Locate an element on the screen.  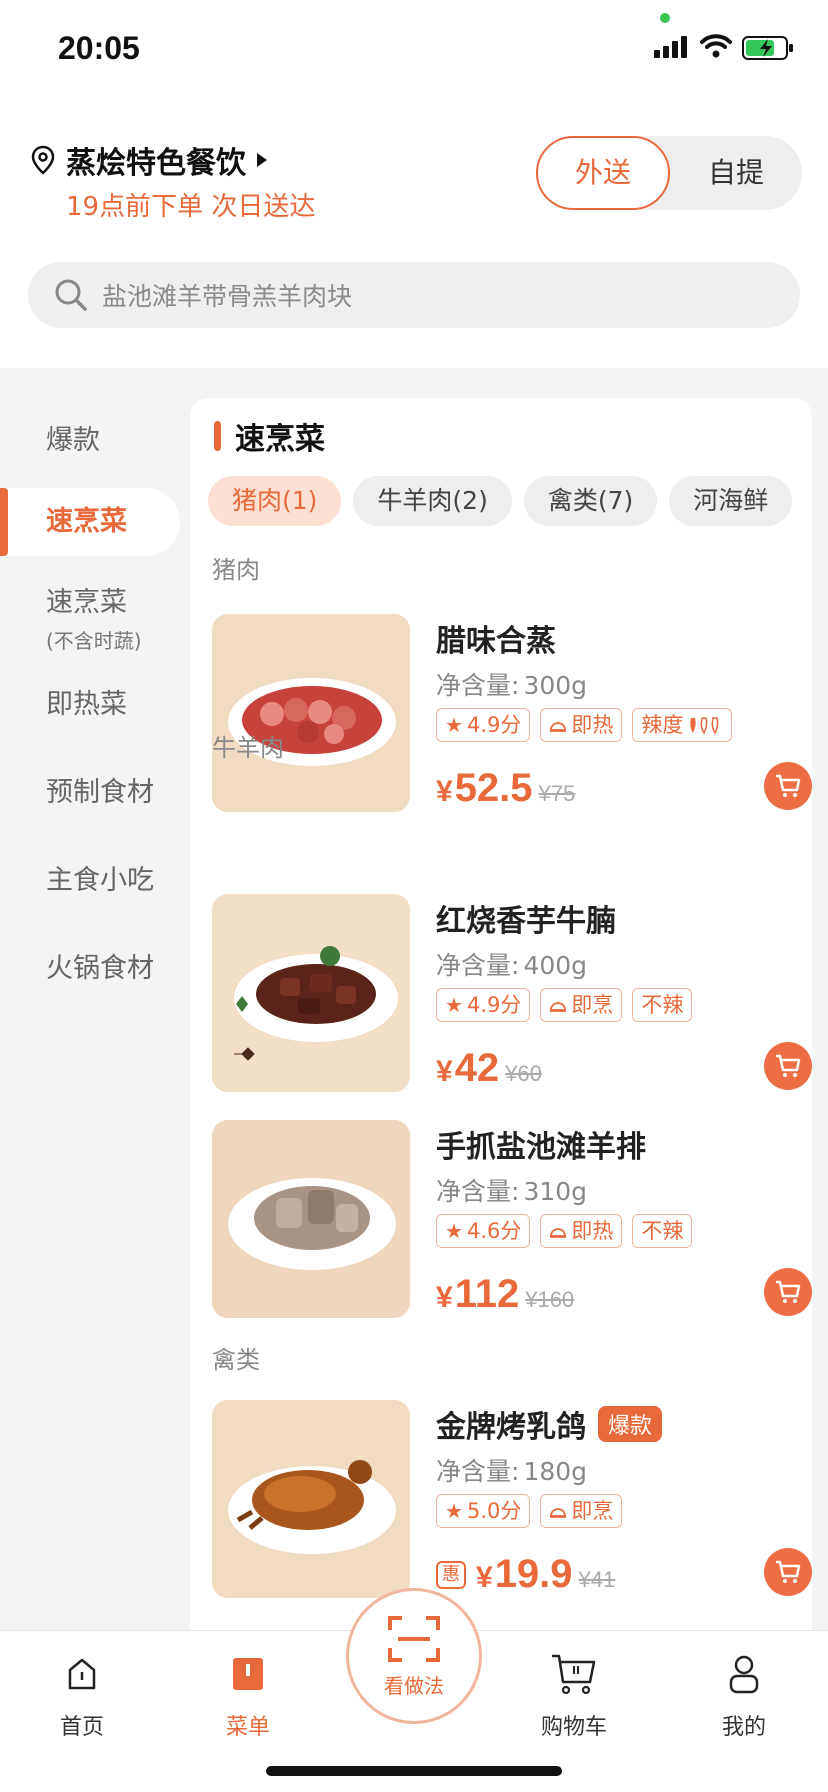
spec-value: 300g is located at coordinates (555, 685).